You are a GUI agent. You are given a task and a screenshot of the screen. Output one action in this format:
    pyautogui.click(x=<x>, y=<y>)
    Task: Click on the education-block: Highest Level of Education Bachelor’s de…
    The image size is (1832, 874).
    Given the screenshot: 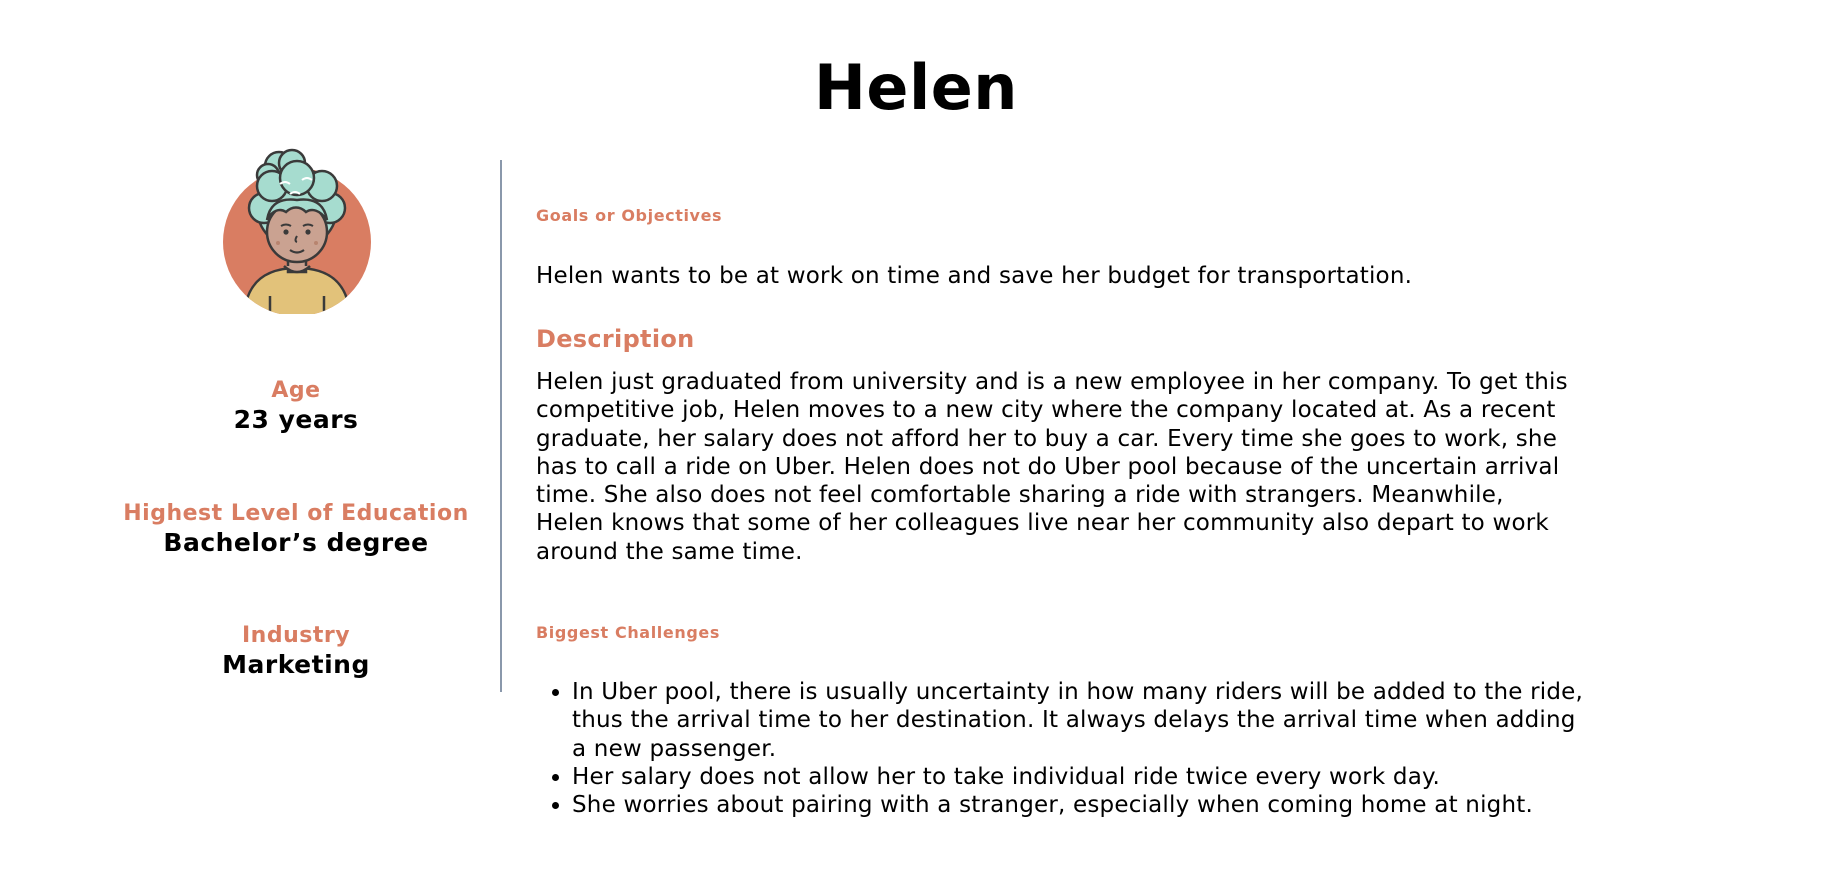 What is the action you would take?
    pyautogui.click(x=296, y=529)
    